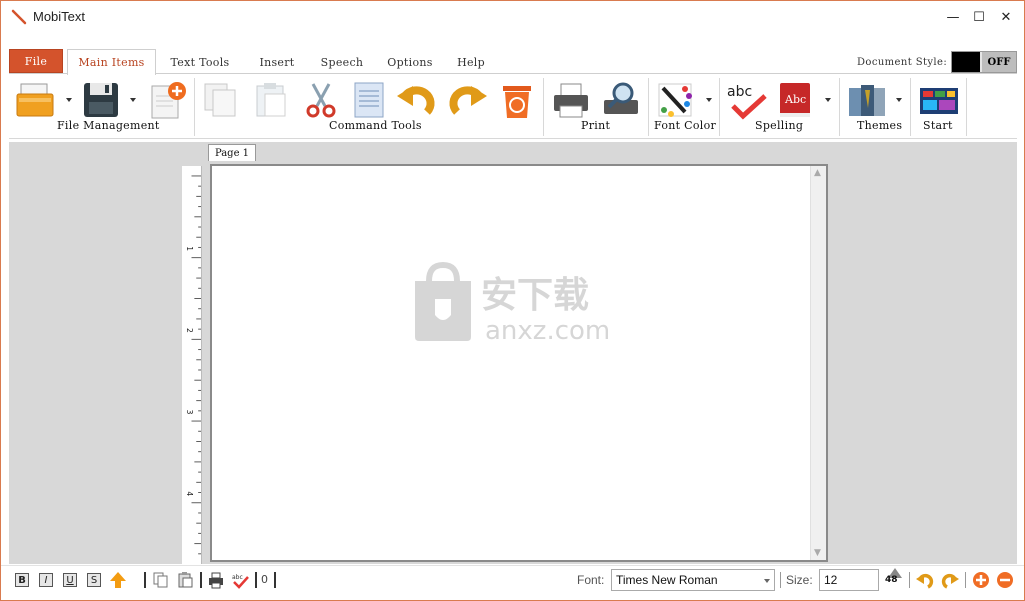 This screenshot has height=601, width=1025. Describe the element at coordinates (799, 580) in the screenshot. I see `size-label: Size:` at that location.